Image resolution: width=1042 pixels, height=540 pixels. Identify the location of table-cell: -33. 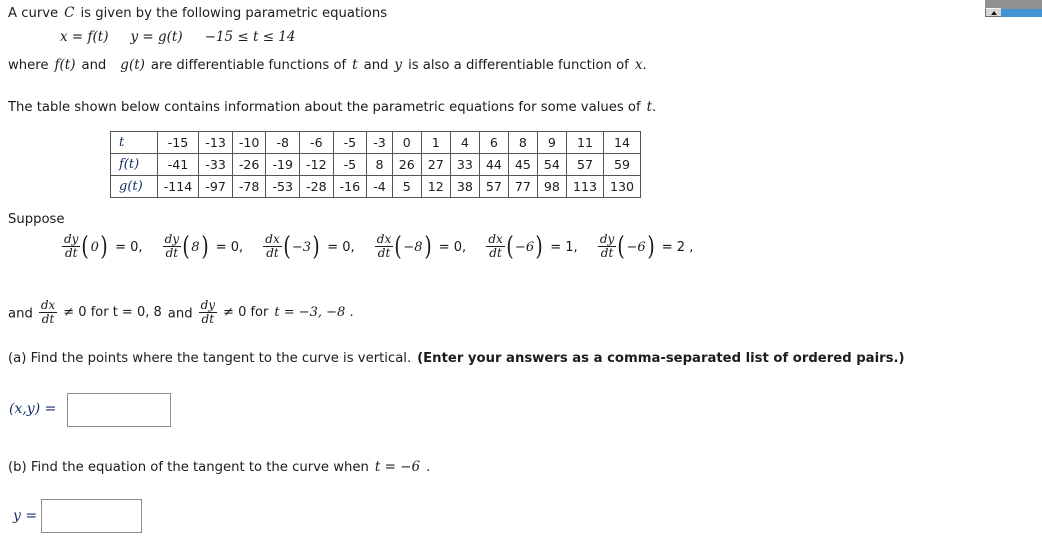
(215, 164).